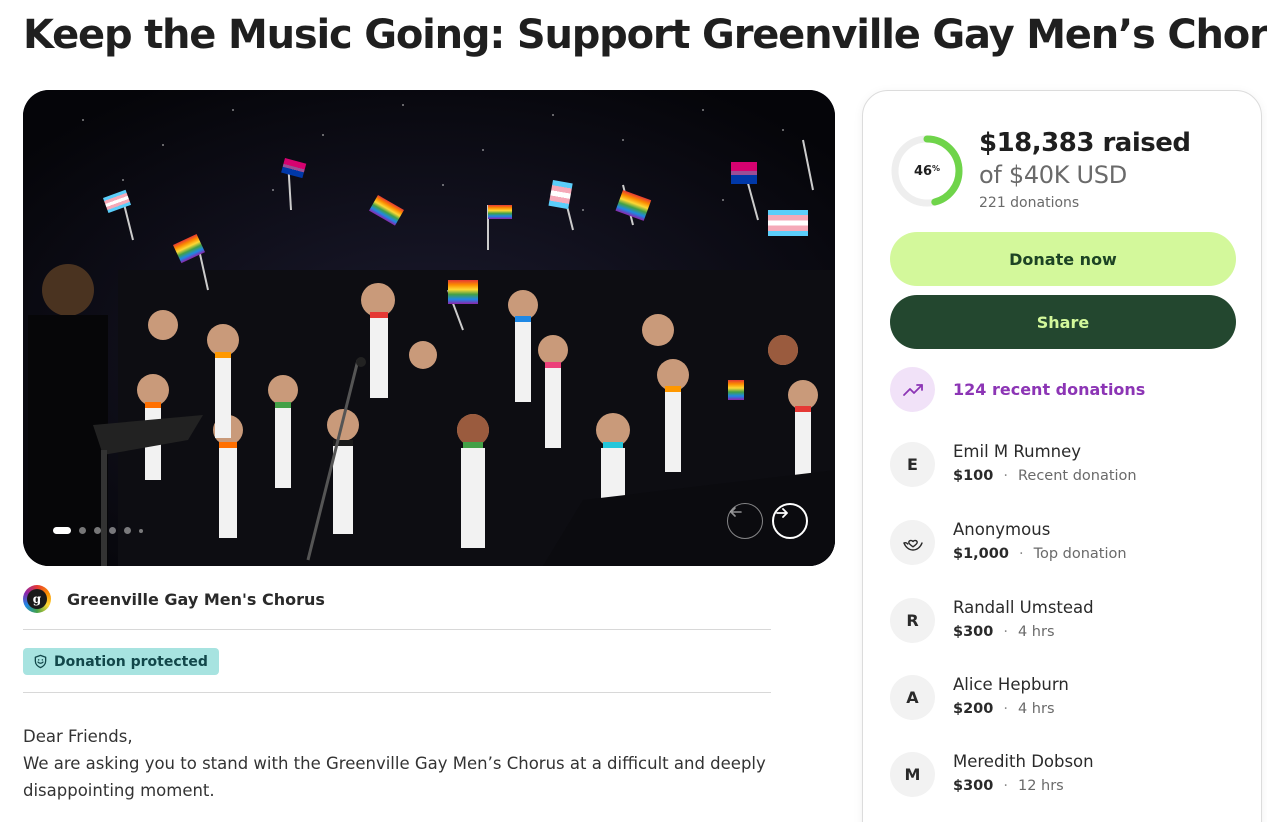  Describe the element at coordinates (912, 545) in the screenshot. I see `heart-hand-icon` at that location.